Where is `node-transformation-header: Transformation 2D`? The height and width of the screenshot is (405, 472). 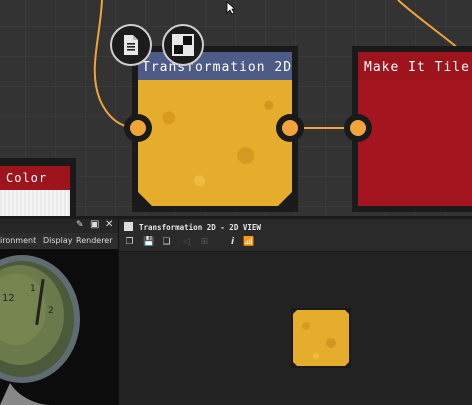
node-transformation-header: Transformation 2D is located at coordinates (215, 66).